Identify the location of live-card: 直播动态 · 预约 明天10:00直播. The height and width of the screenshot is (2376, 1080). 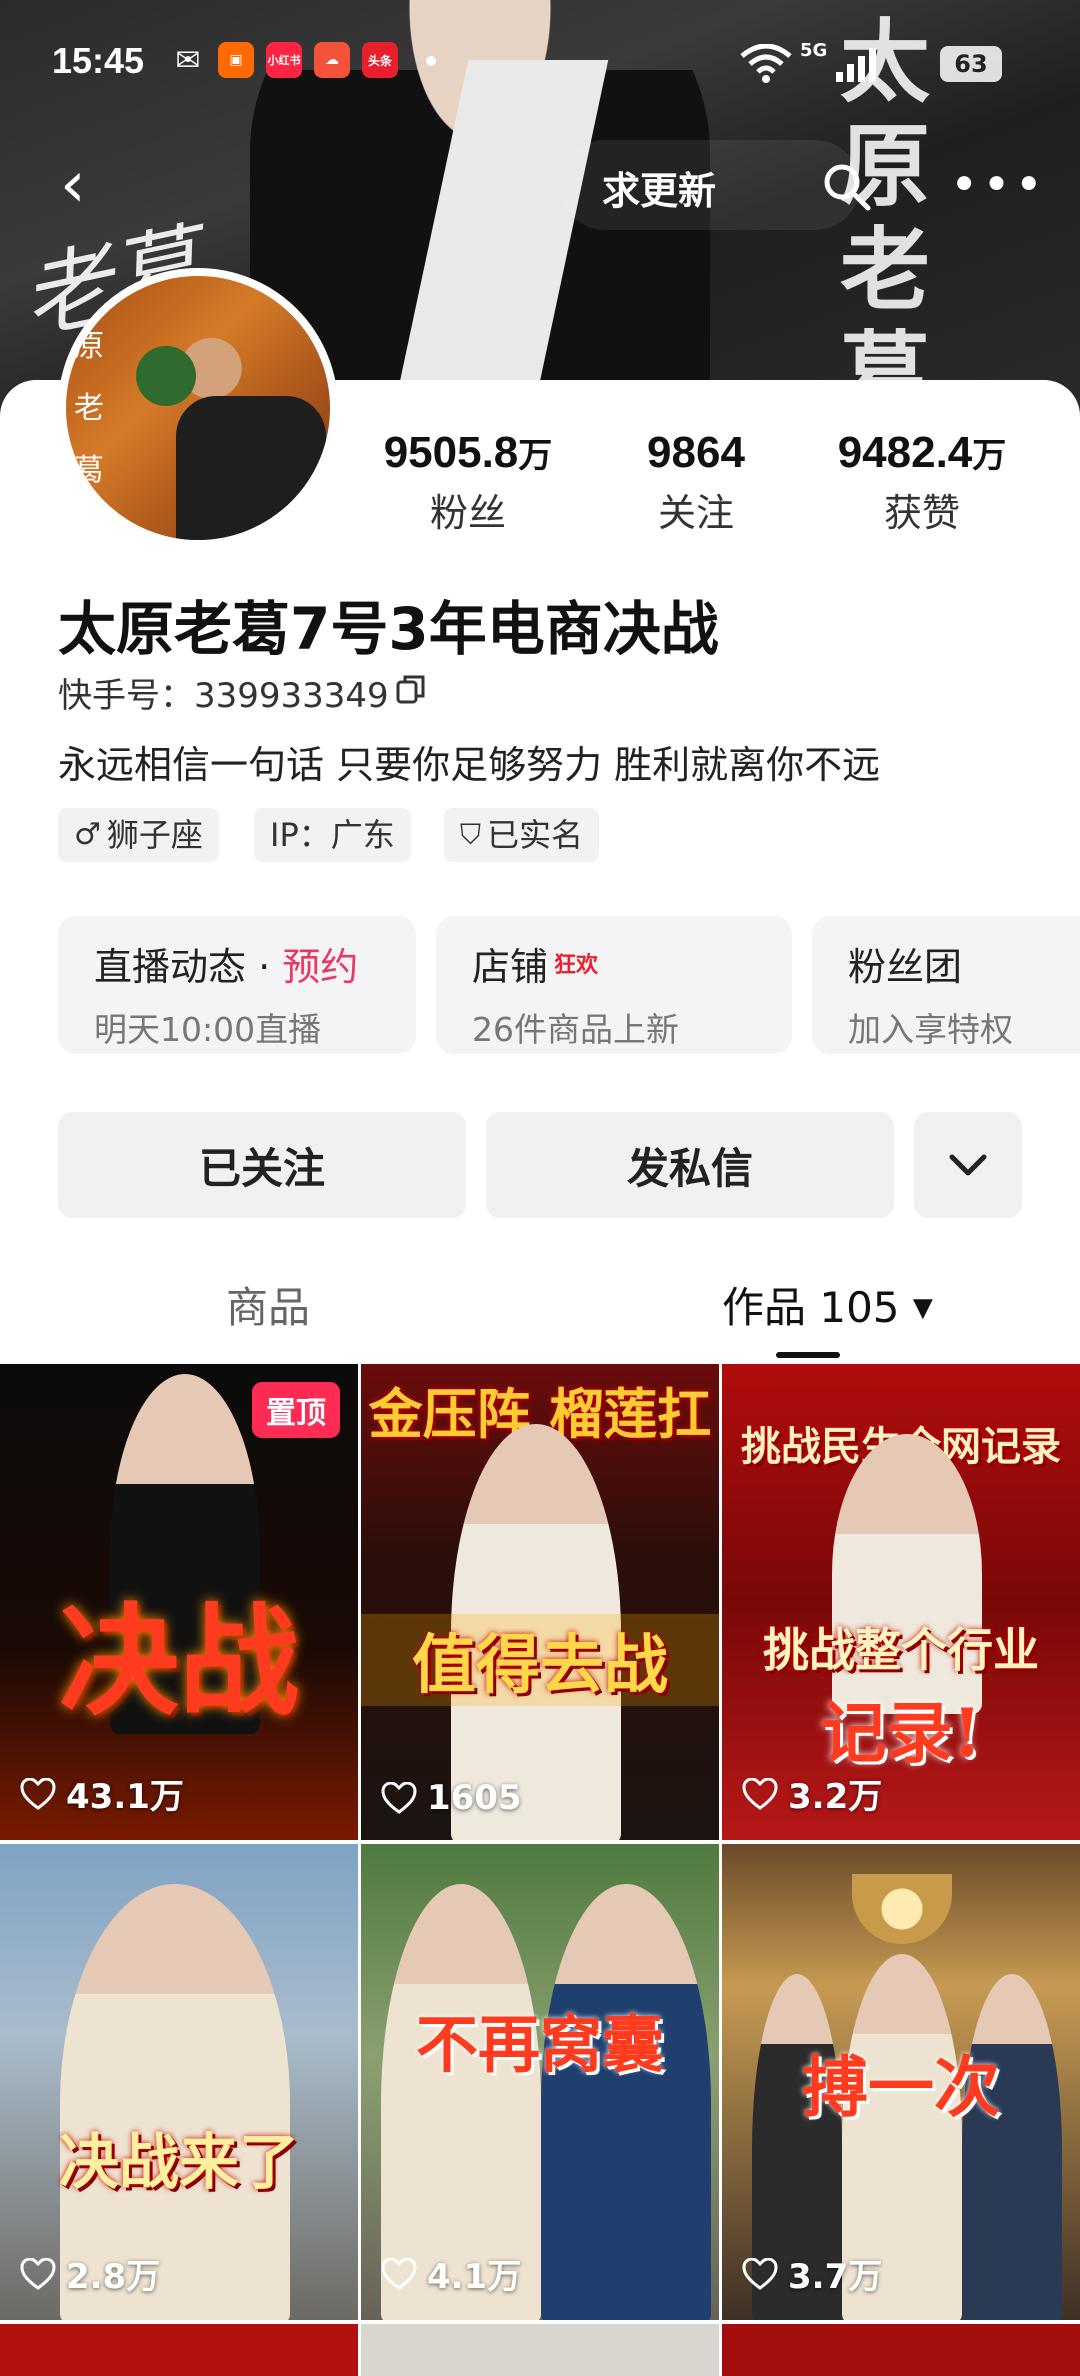
(237, 985).